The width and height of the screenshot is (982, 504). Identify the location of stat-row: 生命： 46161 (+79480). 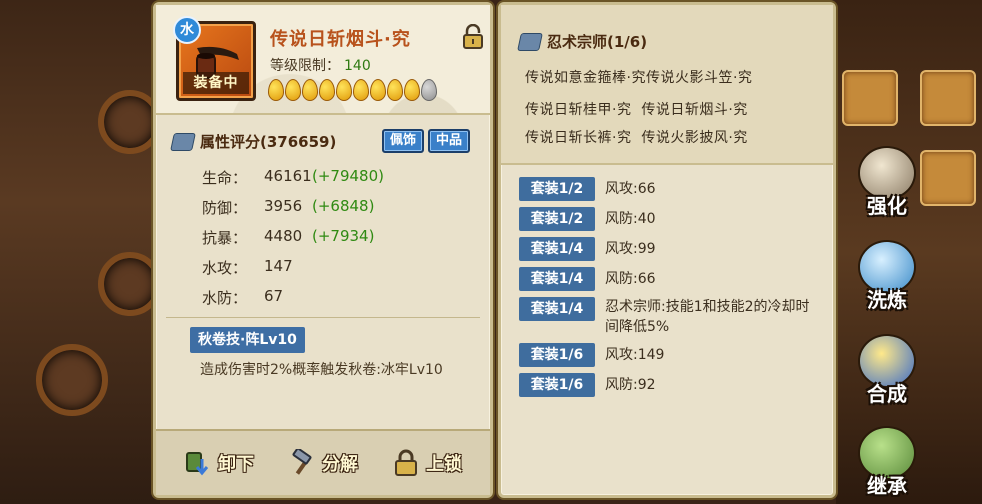
(293, 177).